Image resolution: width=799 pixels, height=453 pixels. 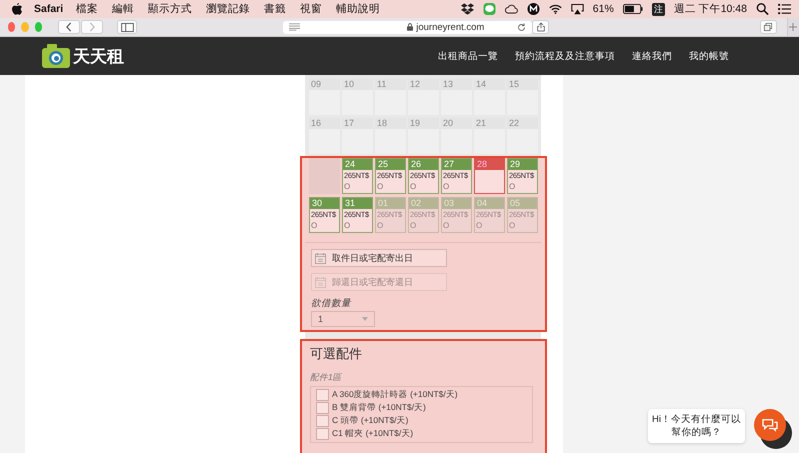 I want to click on reload-icon, so click(x=521, y=27).